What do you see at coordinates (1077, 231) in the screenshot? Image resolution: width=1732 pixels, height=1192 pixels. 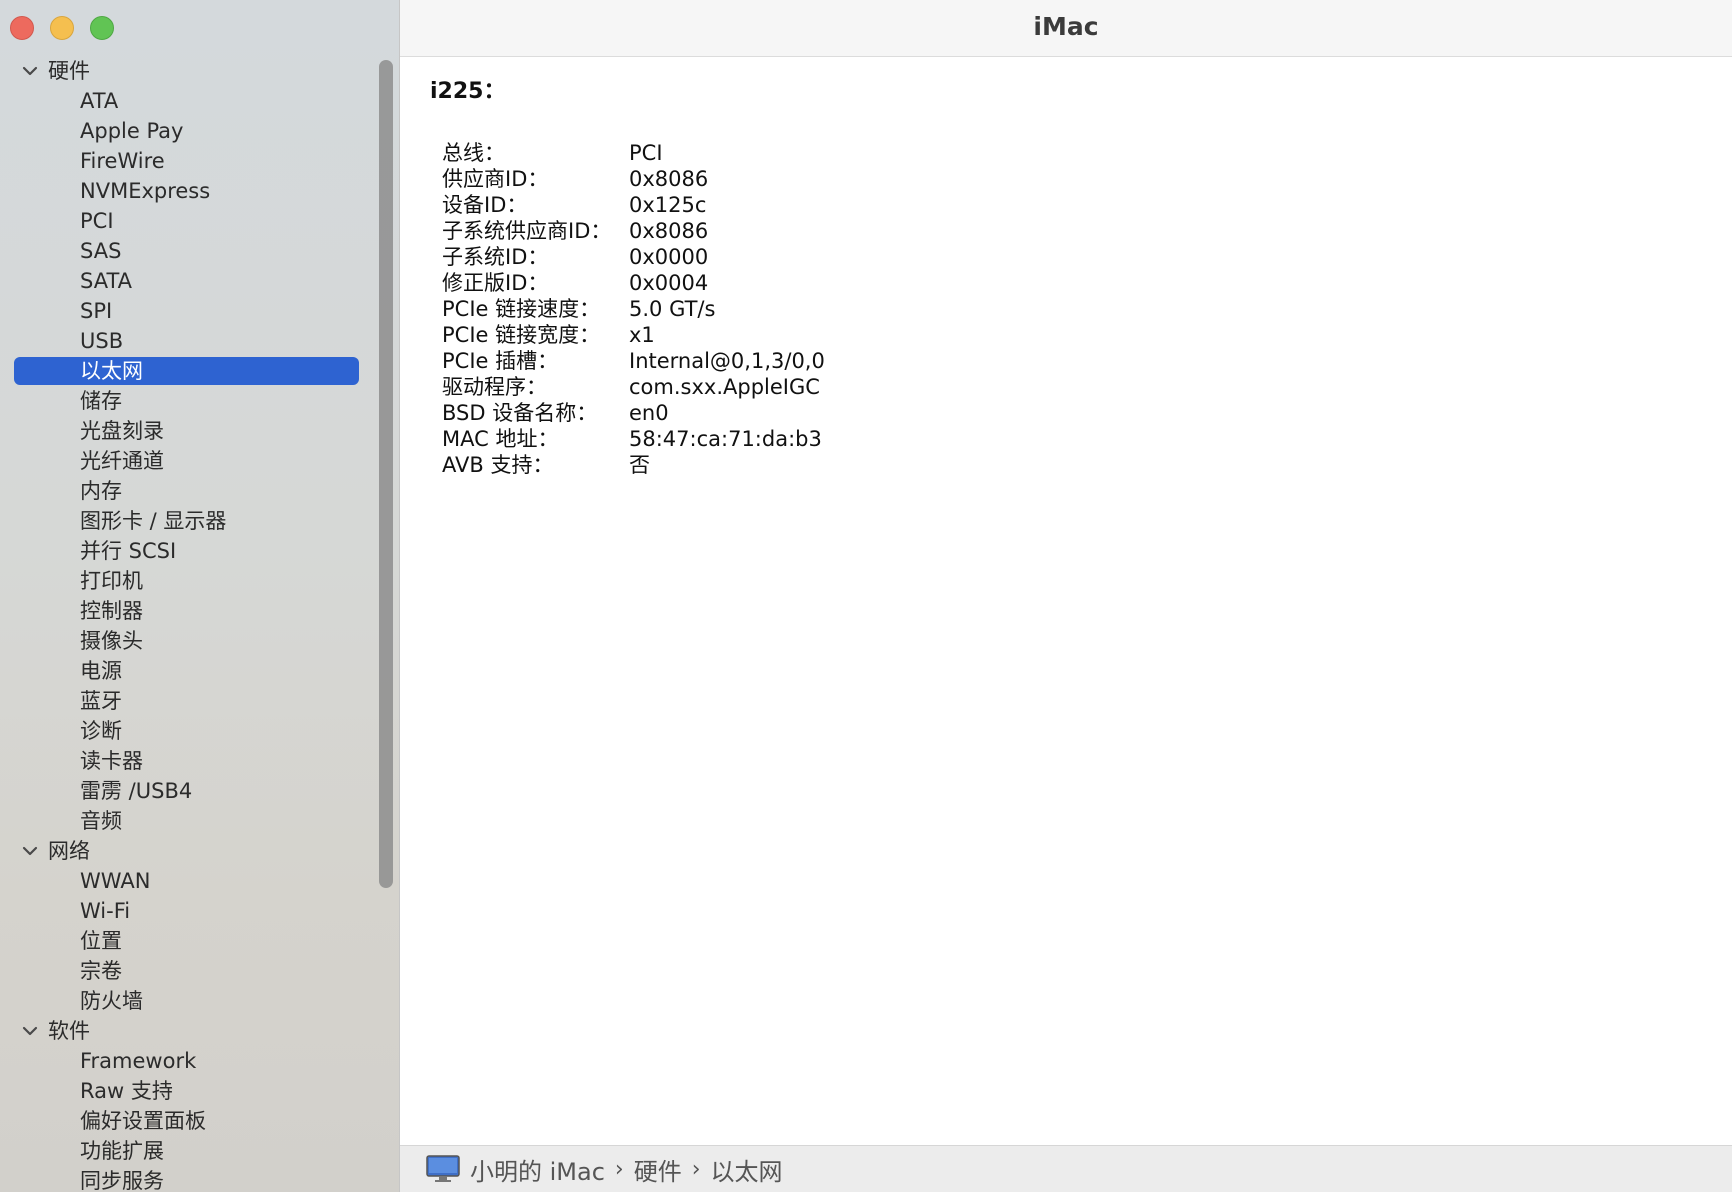 I see `property-row: 子系统供应商ID： 0x8086` at bounding box center [1077, 231].